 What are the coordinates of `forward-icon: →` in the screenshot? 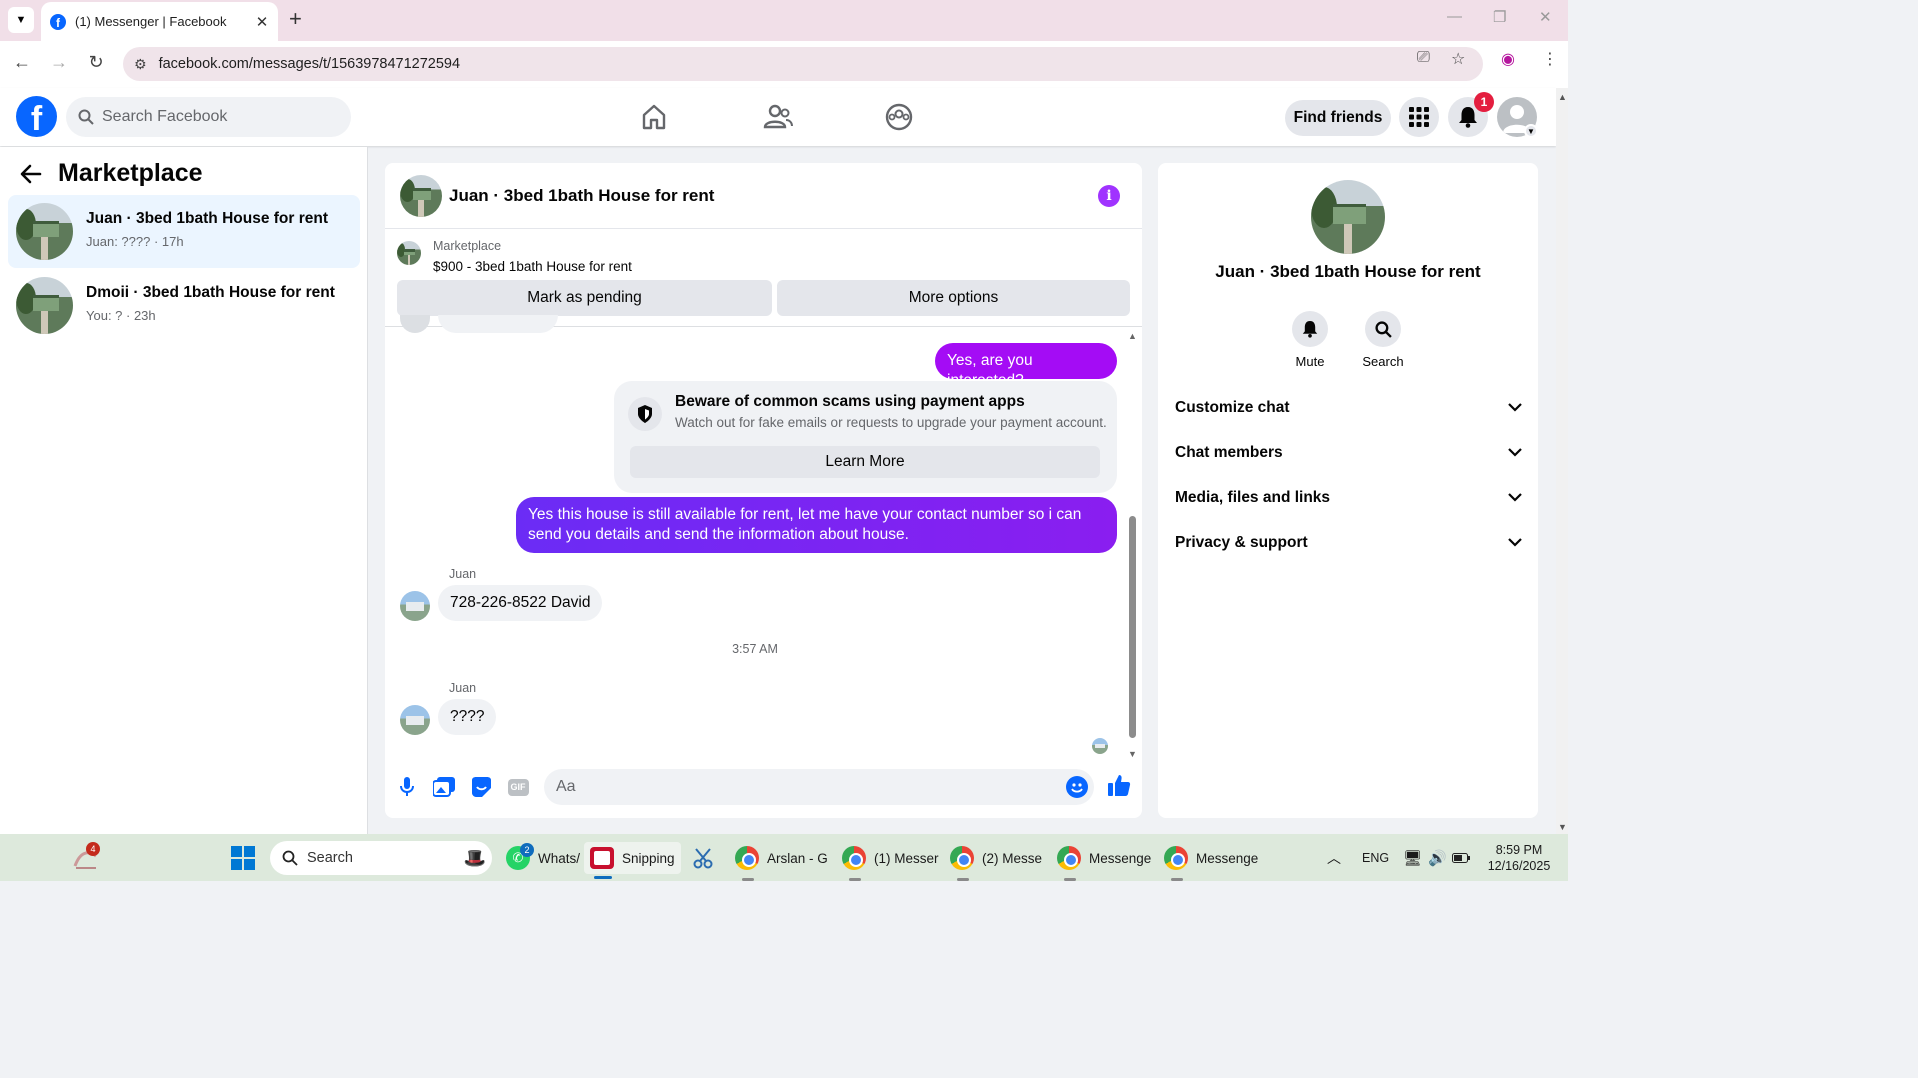 It's located at (59, 62).